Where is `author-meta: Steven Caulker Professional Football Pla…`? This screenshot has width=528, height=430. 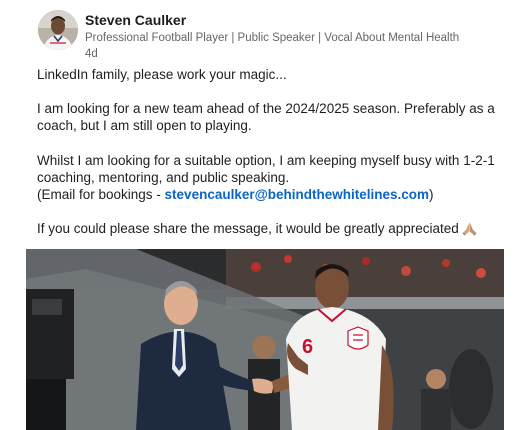 author-meta: Steven Caulker Professional Football Pla… is located at coordinates (272, 35).